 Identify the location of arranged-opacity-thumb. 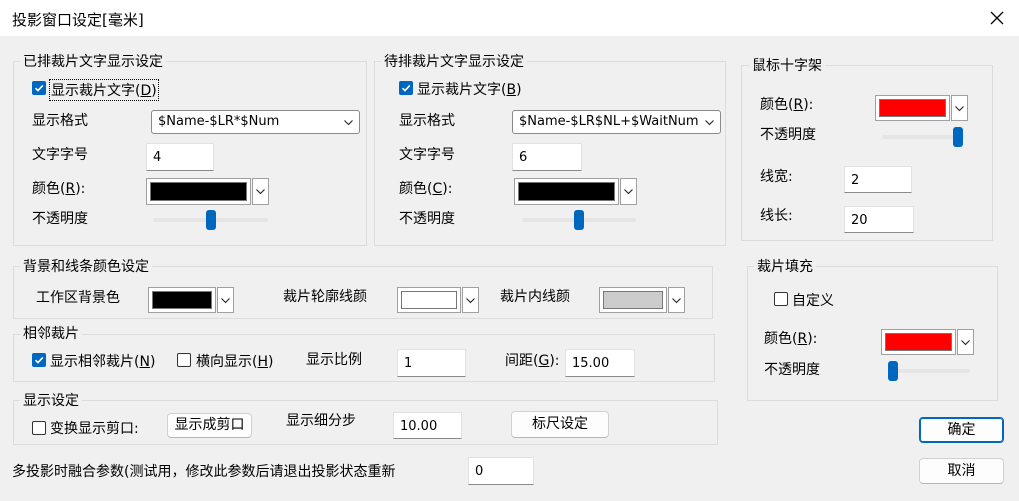
(211, 220).